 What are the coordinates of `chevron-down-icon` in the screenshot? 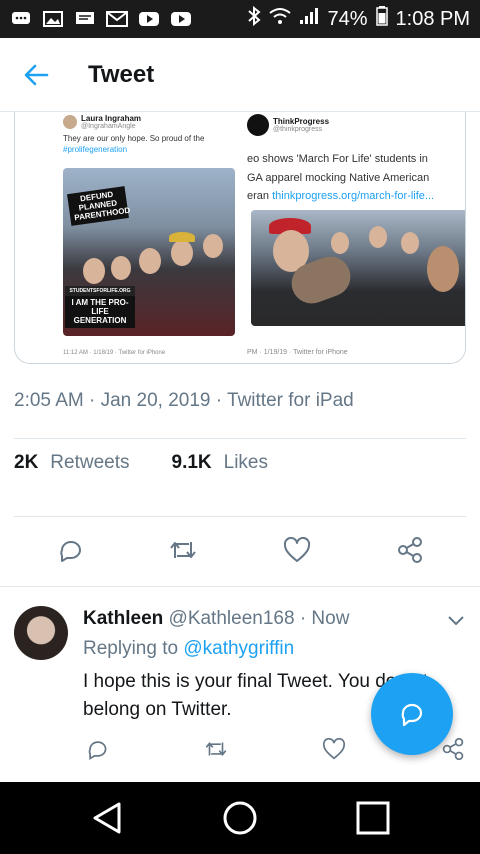 It's located at (456, 620).